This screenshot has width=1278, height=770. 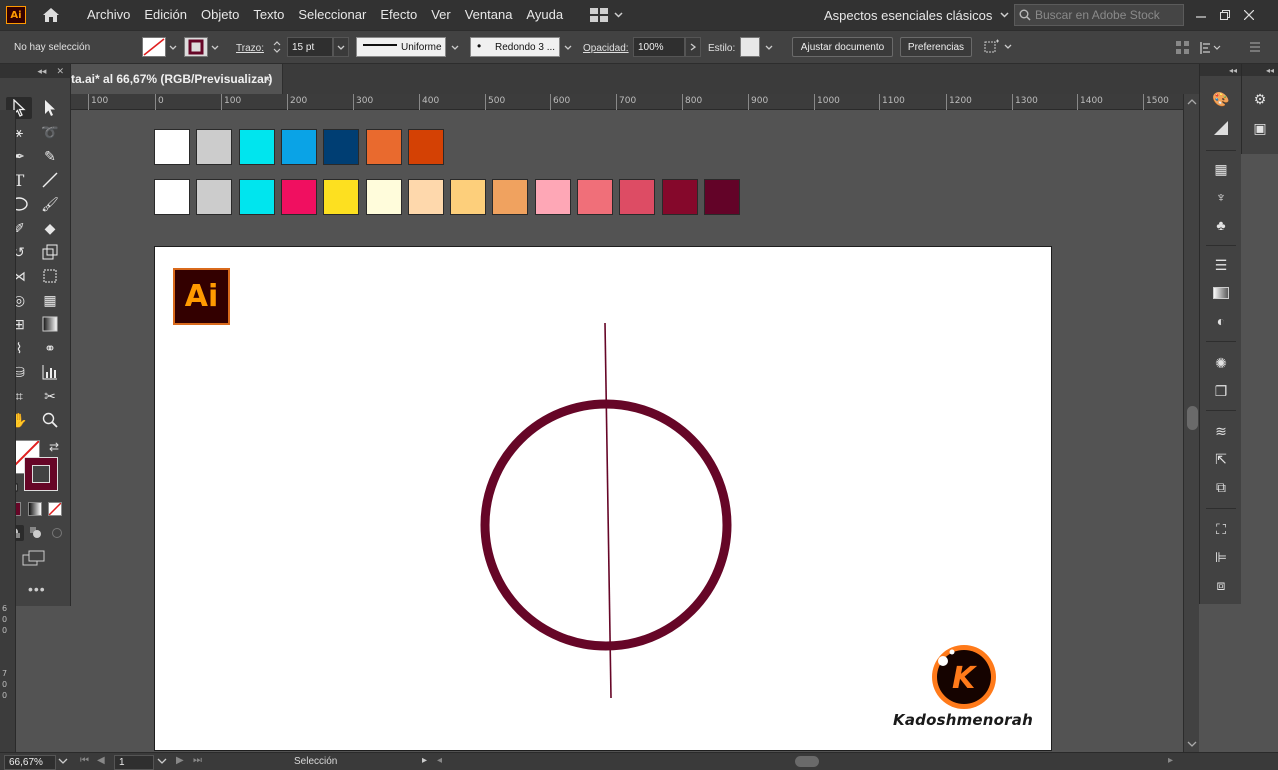 What do you see at coordinates (441, 15) in the screenshot?
I see `menu-ver: Ver` at bounding box center [441, 15].